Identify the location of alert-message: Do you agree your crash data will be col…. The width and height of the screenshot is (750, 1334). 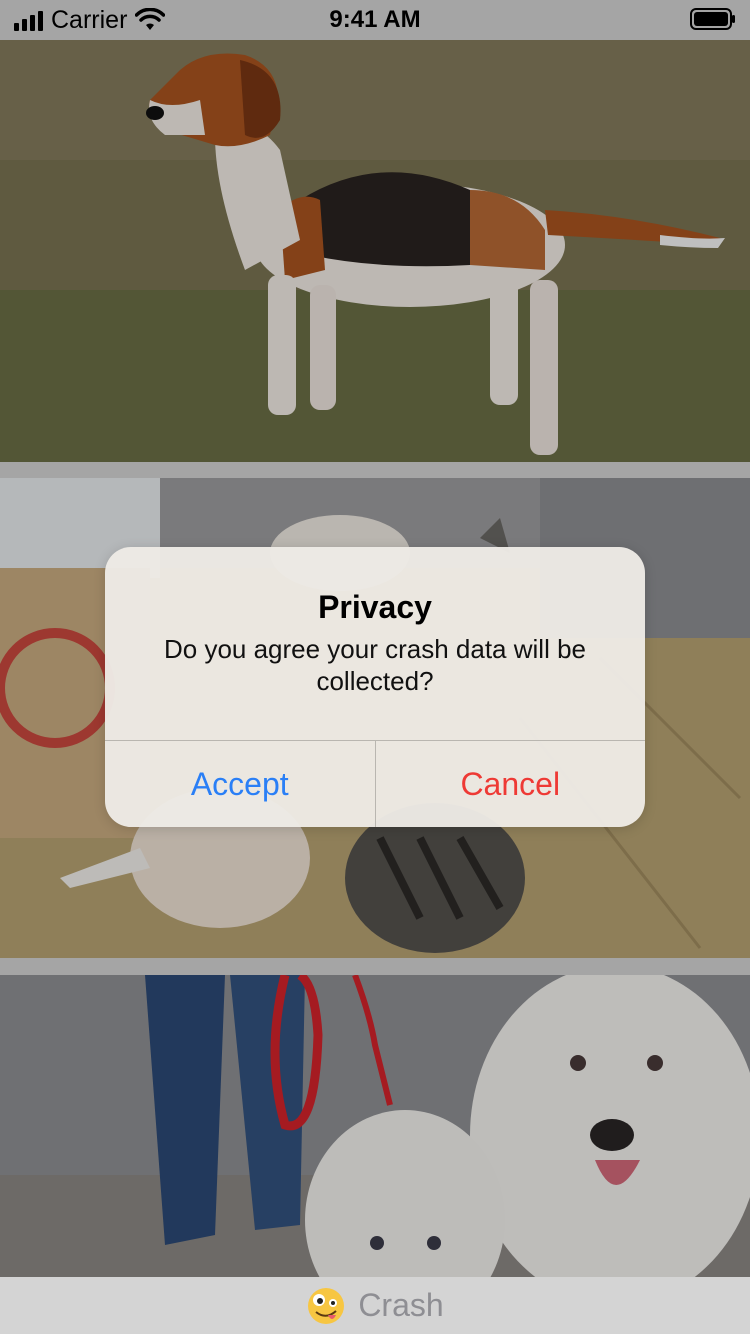
(374, 665).